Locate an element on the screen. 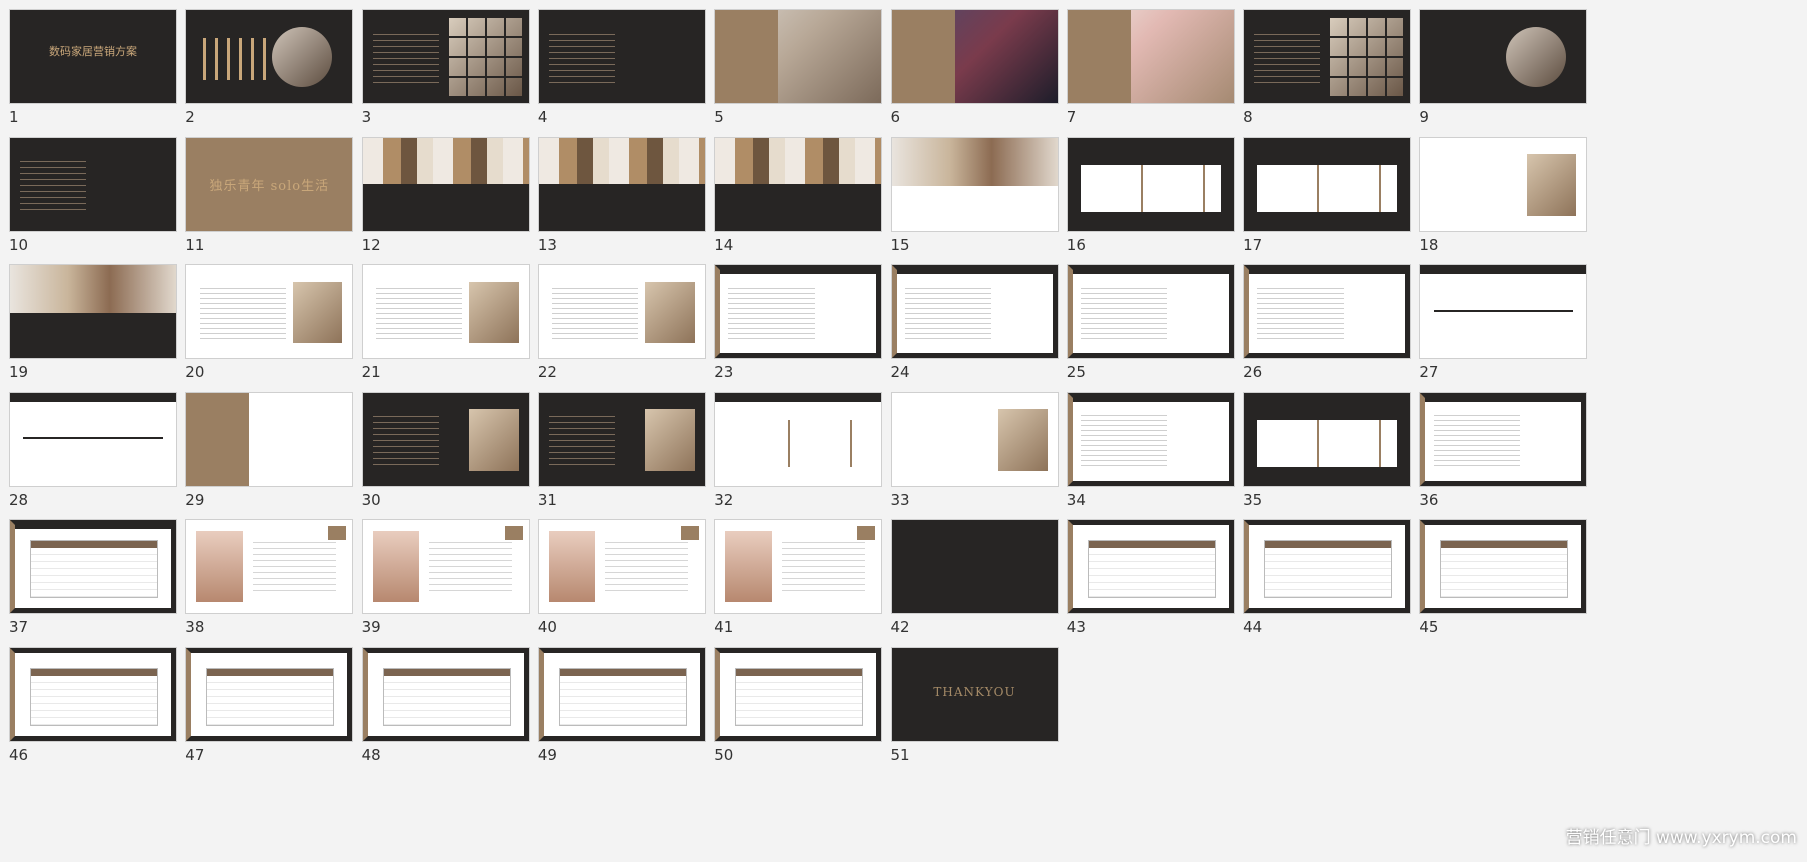  slide-thumbnail-18: 18 is located at coordinates (1500, 198).